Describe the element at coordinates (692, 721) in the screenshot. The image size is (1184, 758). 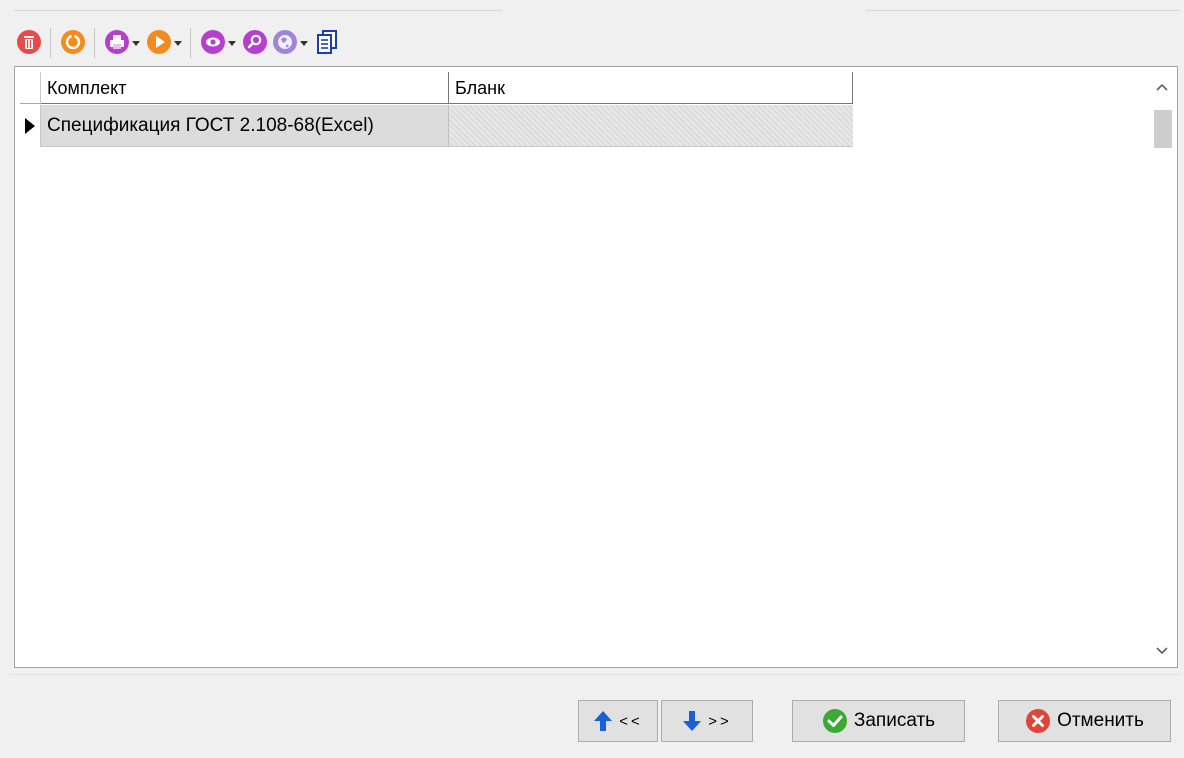
I see `arrow-down-icon` at that location.